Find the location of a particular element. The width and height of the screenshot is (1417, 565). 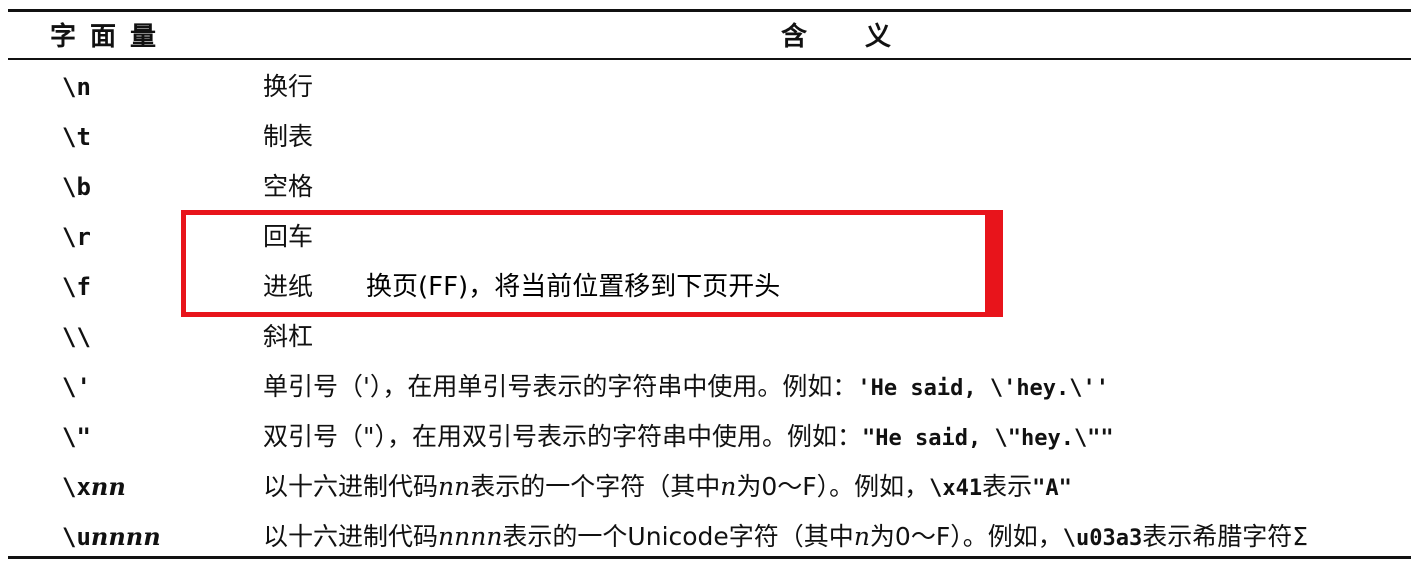

header-literal: 字面量 is located at coordinates (110, 37).